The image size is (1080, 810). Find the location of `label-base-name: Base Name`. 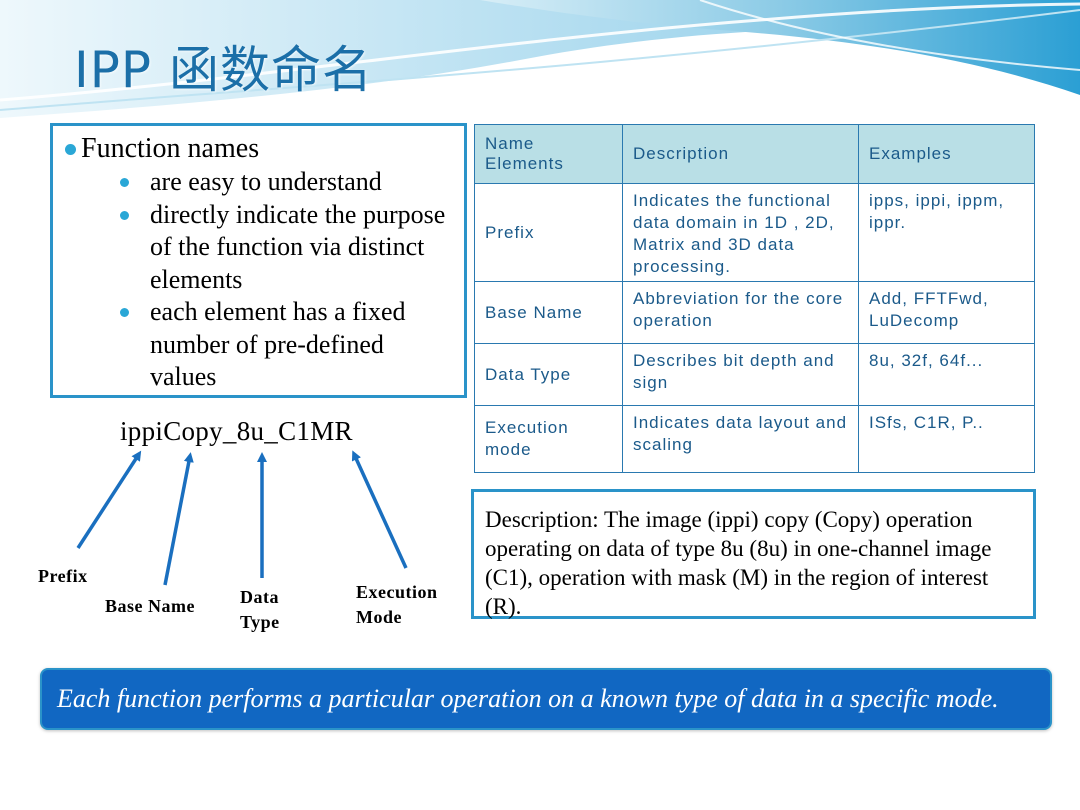

label-base-name: Base Name is located at coordinates (150, 606).